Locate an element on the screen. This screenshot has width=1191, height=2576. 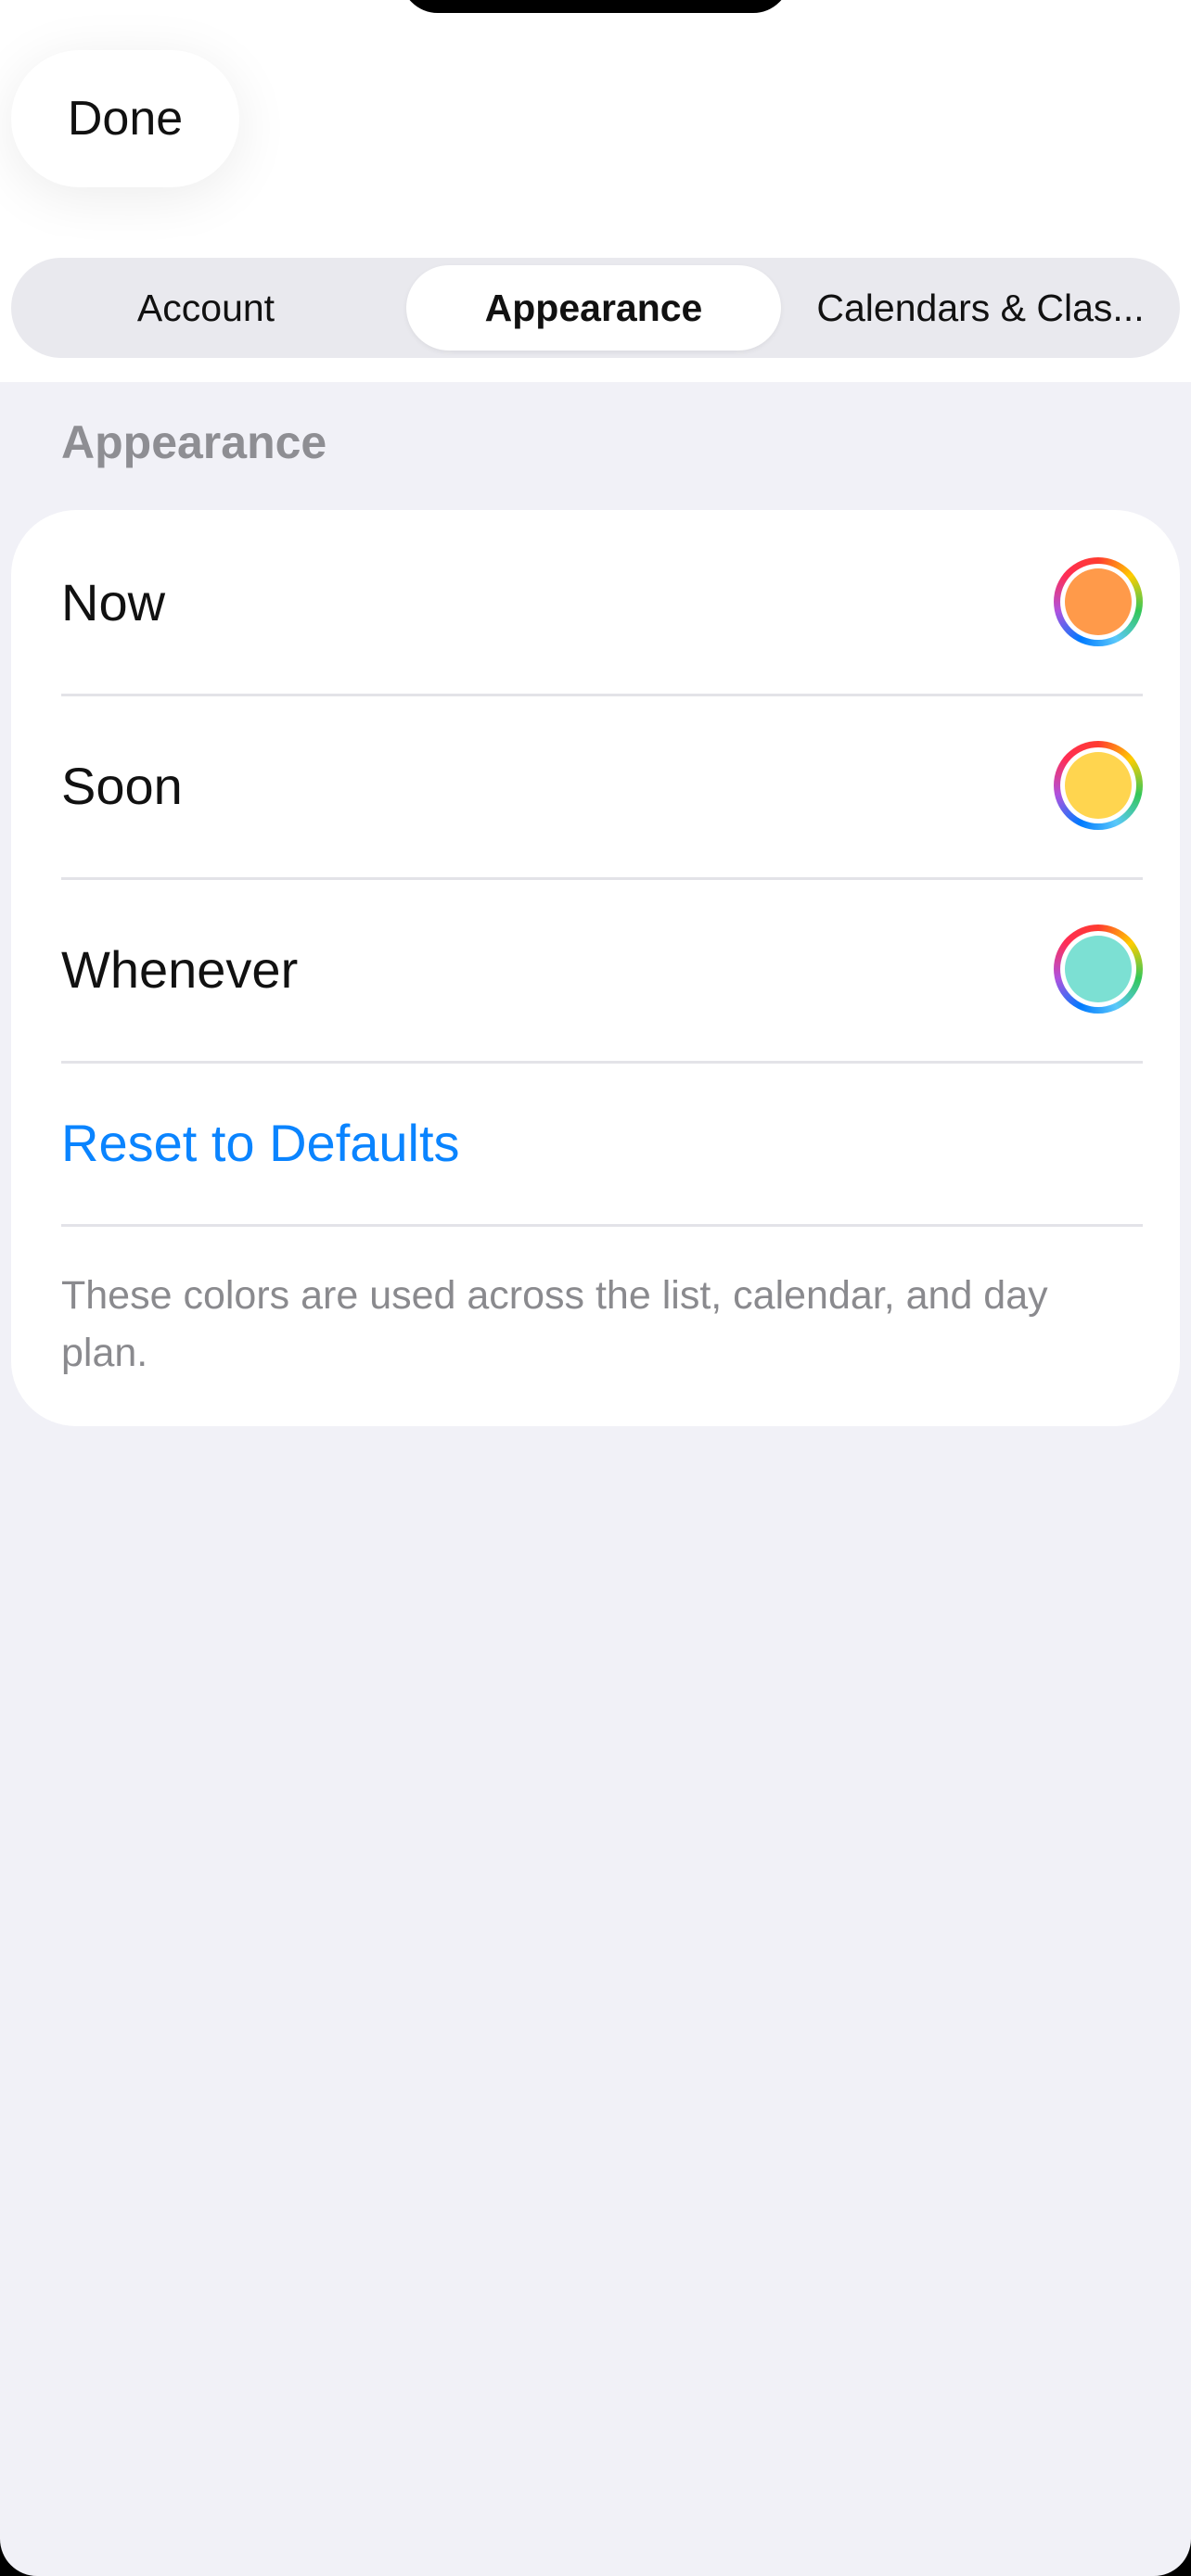
color-row-soon: Soon is located at coordinates (602, 786).